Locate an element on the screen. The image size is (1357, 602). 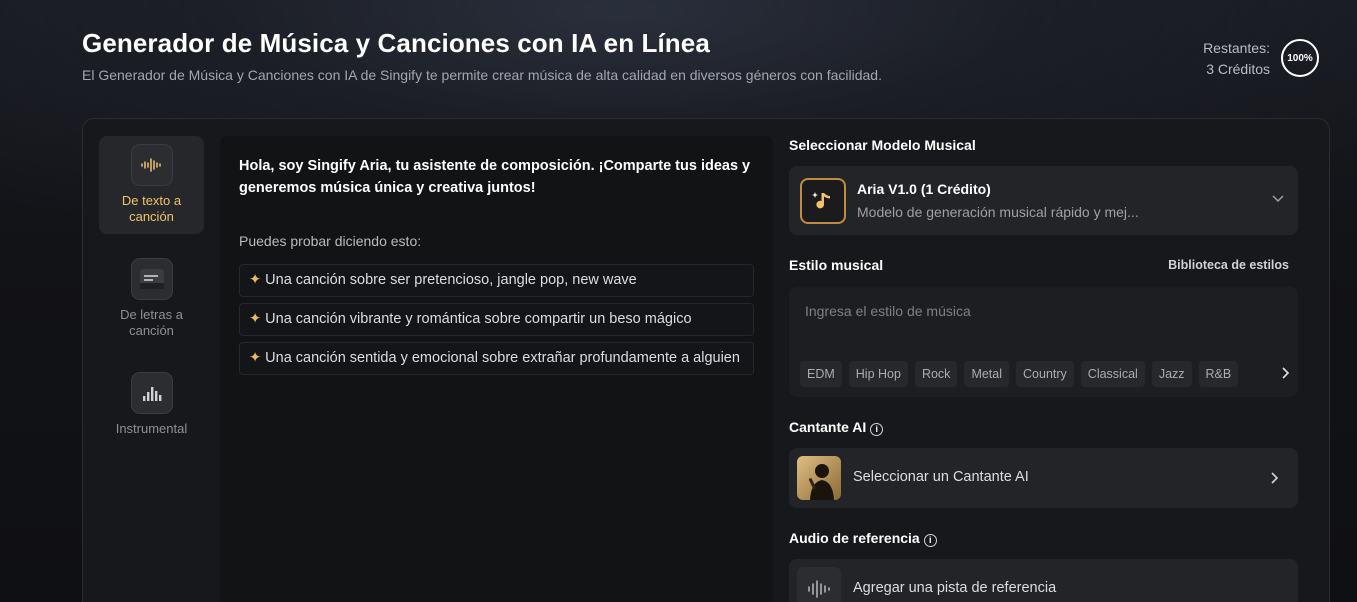
credits-value: 3 Créditos is located at coordinates (1238, 69).